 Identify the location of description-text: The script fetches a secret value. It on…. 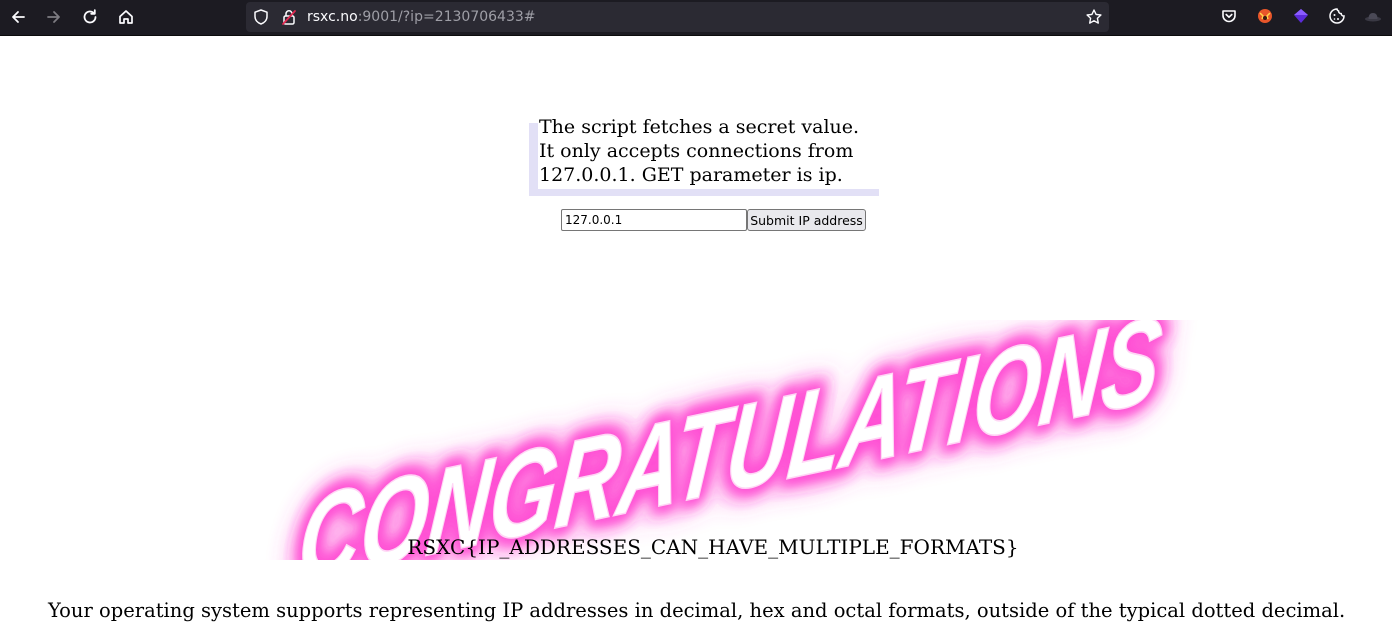
(699, 151).